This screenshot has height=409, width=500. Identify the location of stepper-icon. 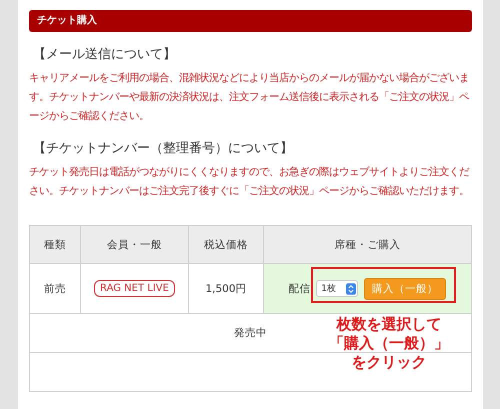
(351, 288).